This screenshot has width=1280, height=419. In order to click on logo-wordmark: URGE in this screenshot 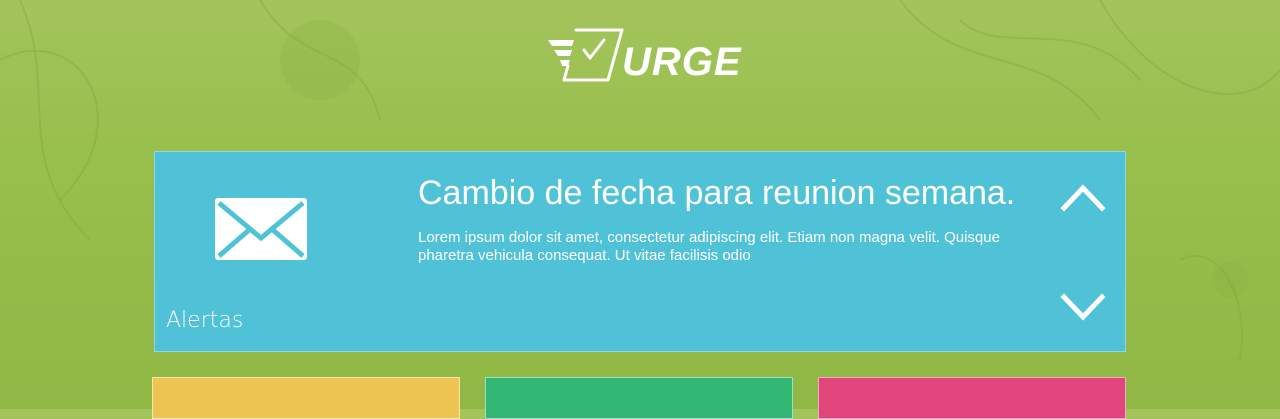, I will do `click(682, 62)`.